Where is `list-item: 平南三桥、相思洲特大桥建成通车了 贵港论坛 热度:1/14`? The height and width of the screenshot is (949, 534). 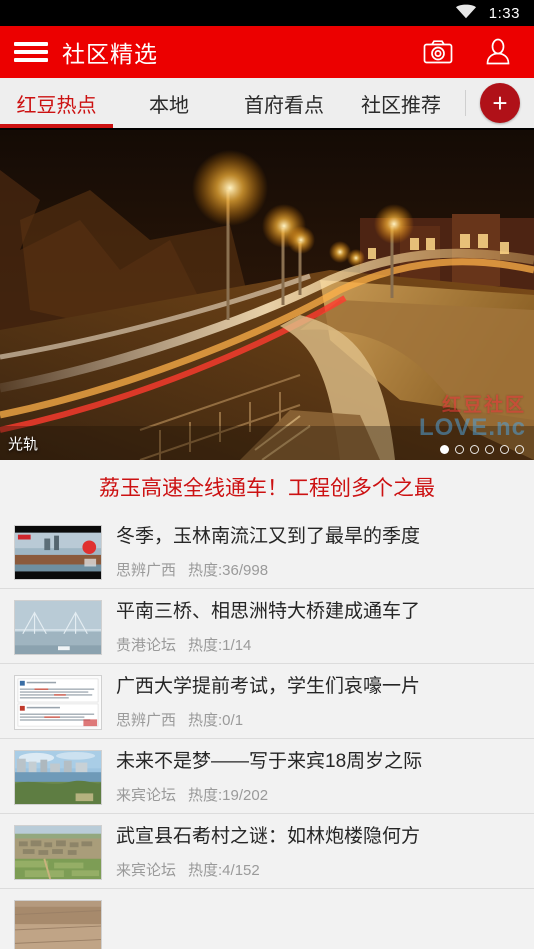
list-item: 平南三桥、相思洲特大桥建成通车了 贵港论坛 热度:1/14 is located at coordinates (267, 626).